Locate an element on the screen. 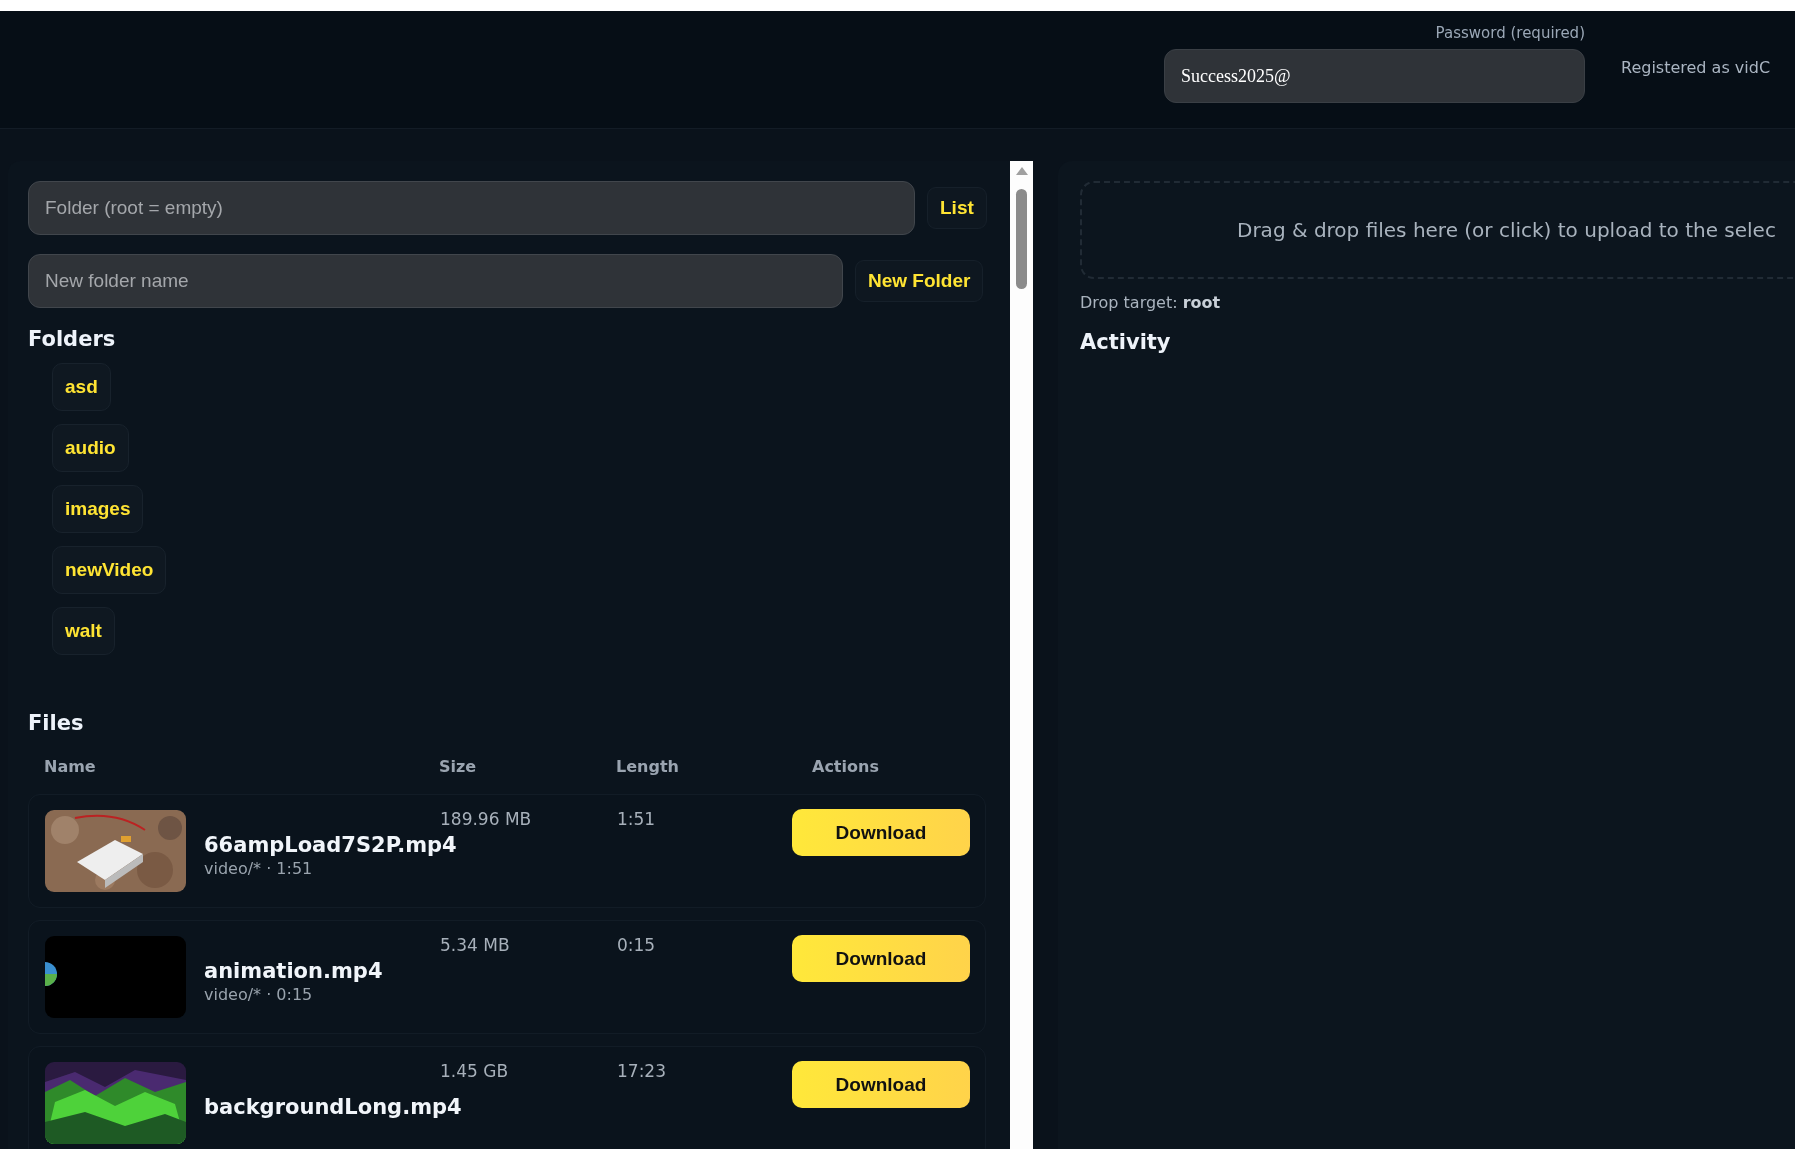  file-meta: video/* · 1:51 is located at coordinates (259, 868).